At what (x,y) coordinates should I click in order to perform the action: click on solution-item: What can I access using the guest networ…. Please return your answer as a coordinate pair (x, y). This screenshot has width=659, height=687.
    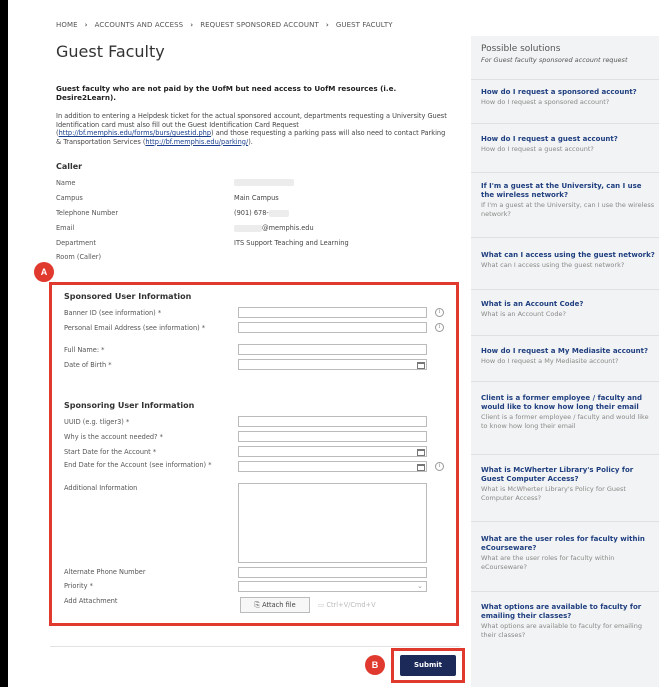
    Looking at the image, I should click on (568, 260).